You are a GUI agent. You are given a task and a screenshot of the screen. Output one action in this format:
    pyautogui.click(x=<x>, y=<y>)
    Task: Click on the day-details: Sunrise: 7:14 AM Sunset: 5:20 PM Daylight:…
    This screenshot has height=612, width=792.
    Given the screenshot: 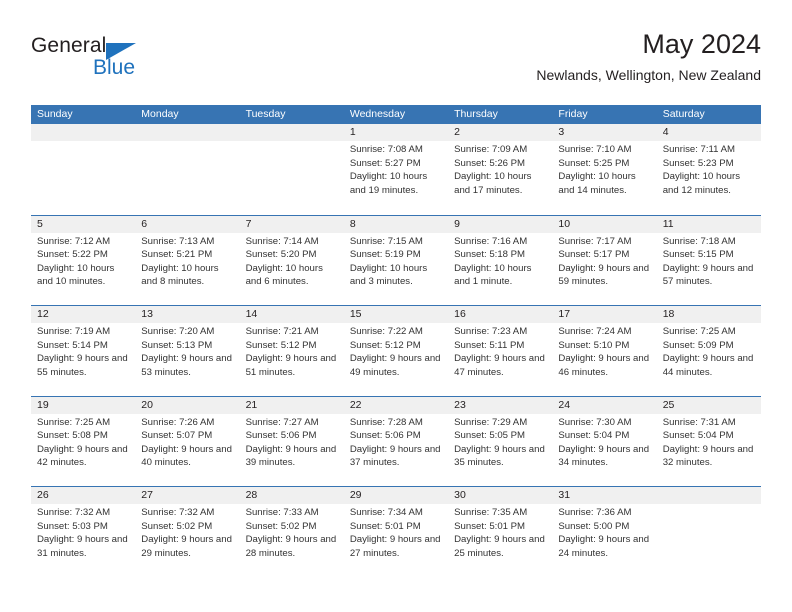 What is the action you would take?
    pyautogui.click(x=292, y=261)
    